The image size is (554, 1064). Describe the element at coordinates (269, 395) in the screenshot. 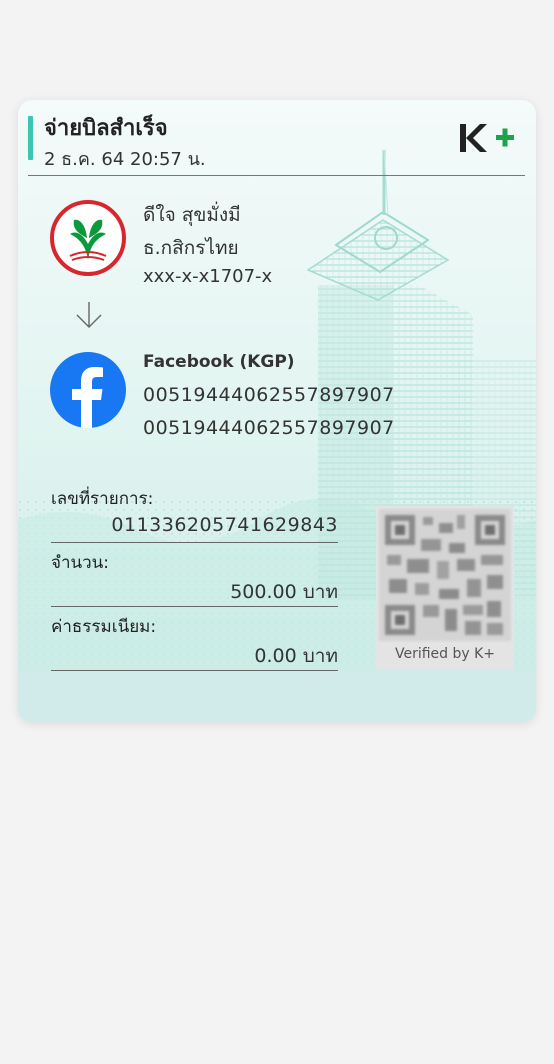

I see `recipient-reference-1: 00519444062557897907` at that location.